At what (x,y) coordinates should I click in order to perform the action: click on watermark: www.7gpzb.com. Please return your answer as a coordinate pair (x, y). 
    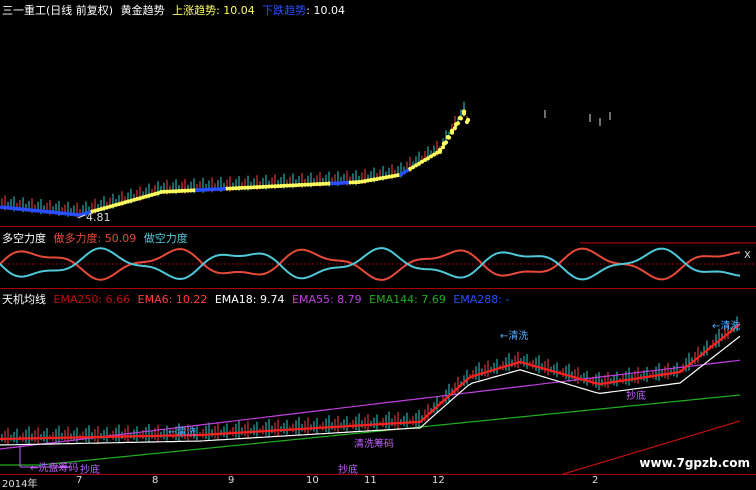
    Looking at the image, I should click on (694, 463).